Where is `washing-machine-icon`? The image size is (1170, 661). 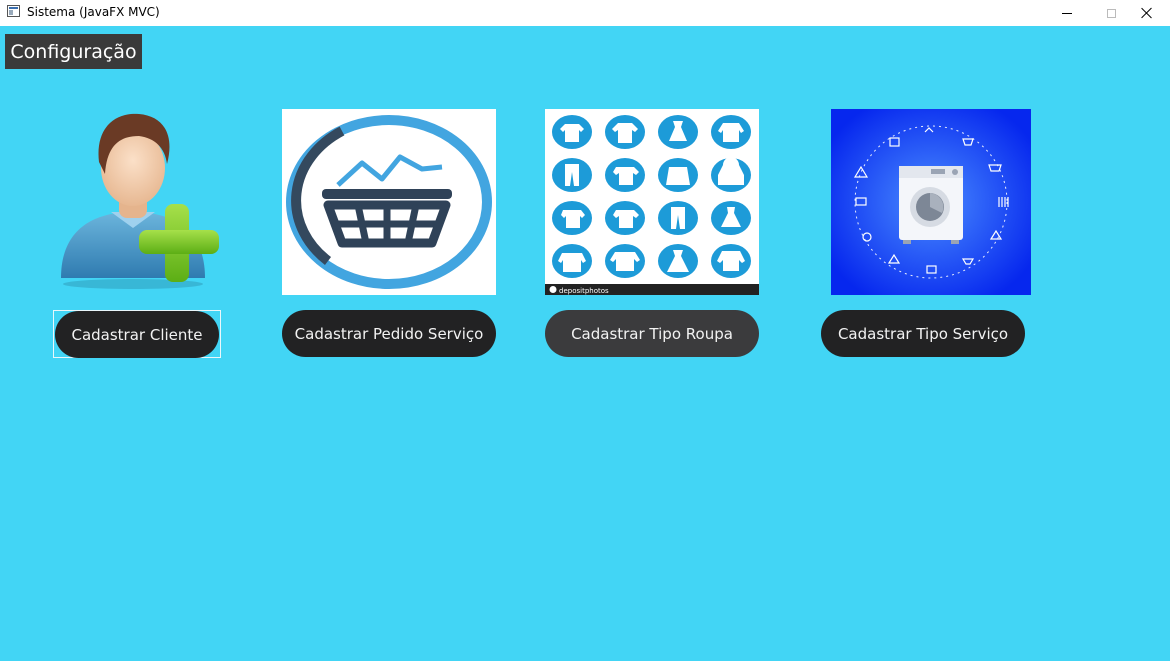
washing-machine-icon is located at coordinates (931, 202).